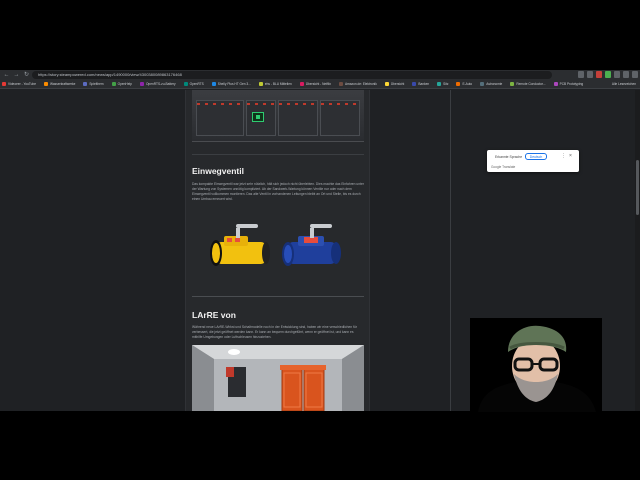 This screenshot has height=480, width=640. What do you see at coordinates (218, 171) in the screenshot?
I see `section-heading: Einwegventil` at bounding box center [218, 171].